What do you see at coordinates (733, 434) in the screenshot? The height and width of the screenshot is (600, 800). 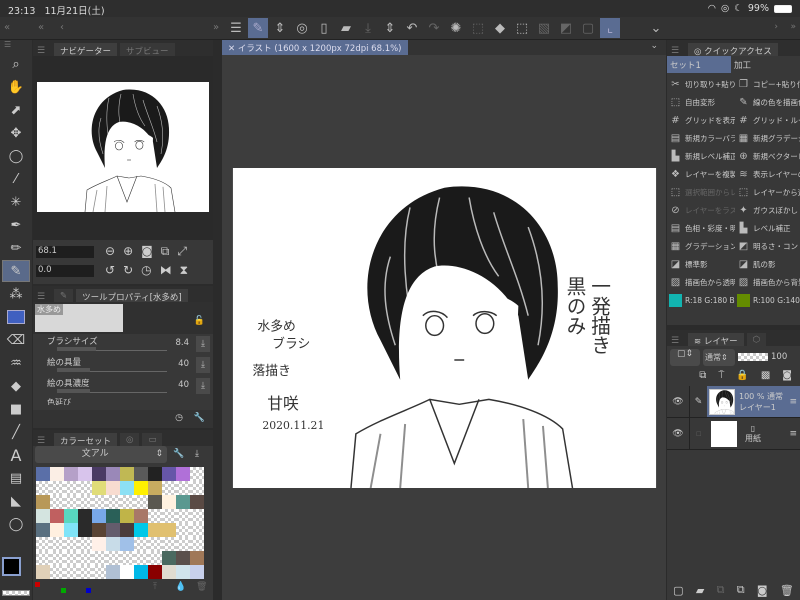 I see `layer-row: 👁 ▫ ▯ 用紙 ≡` at bounding box center [733, 434].